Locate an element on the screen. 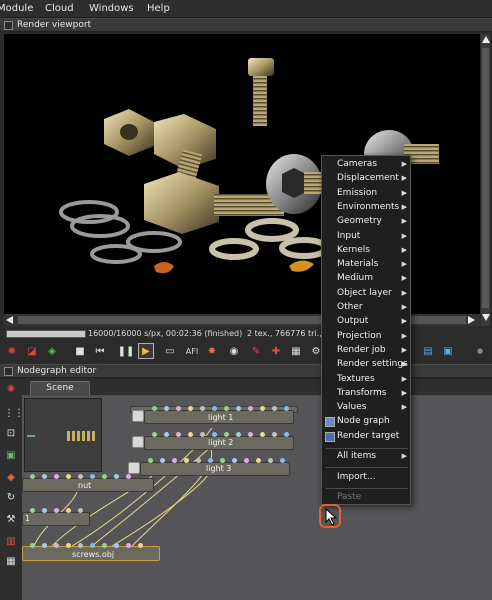 This screenshot has width=492, height=600. material-icon: ◆ is located at coordinates (11, 478).